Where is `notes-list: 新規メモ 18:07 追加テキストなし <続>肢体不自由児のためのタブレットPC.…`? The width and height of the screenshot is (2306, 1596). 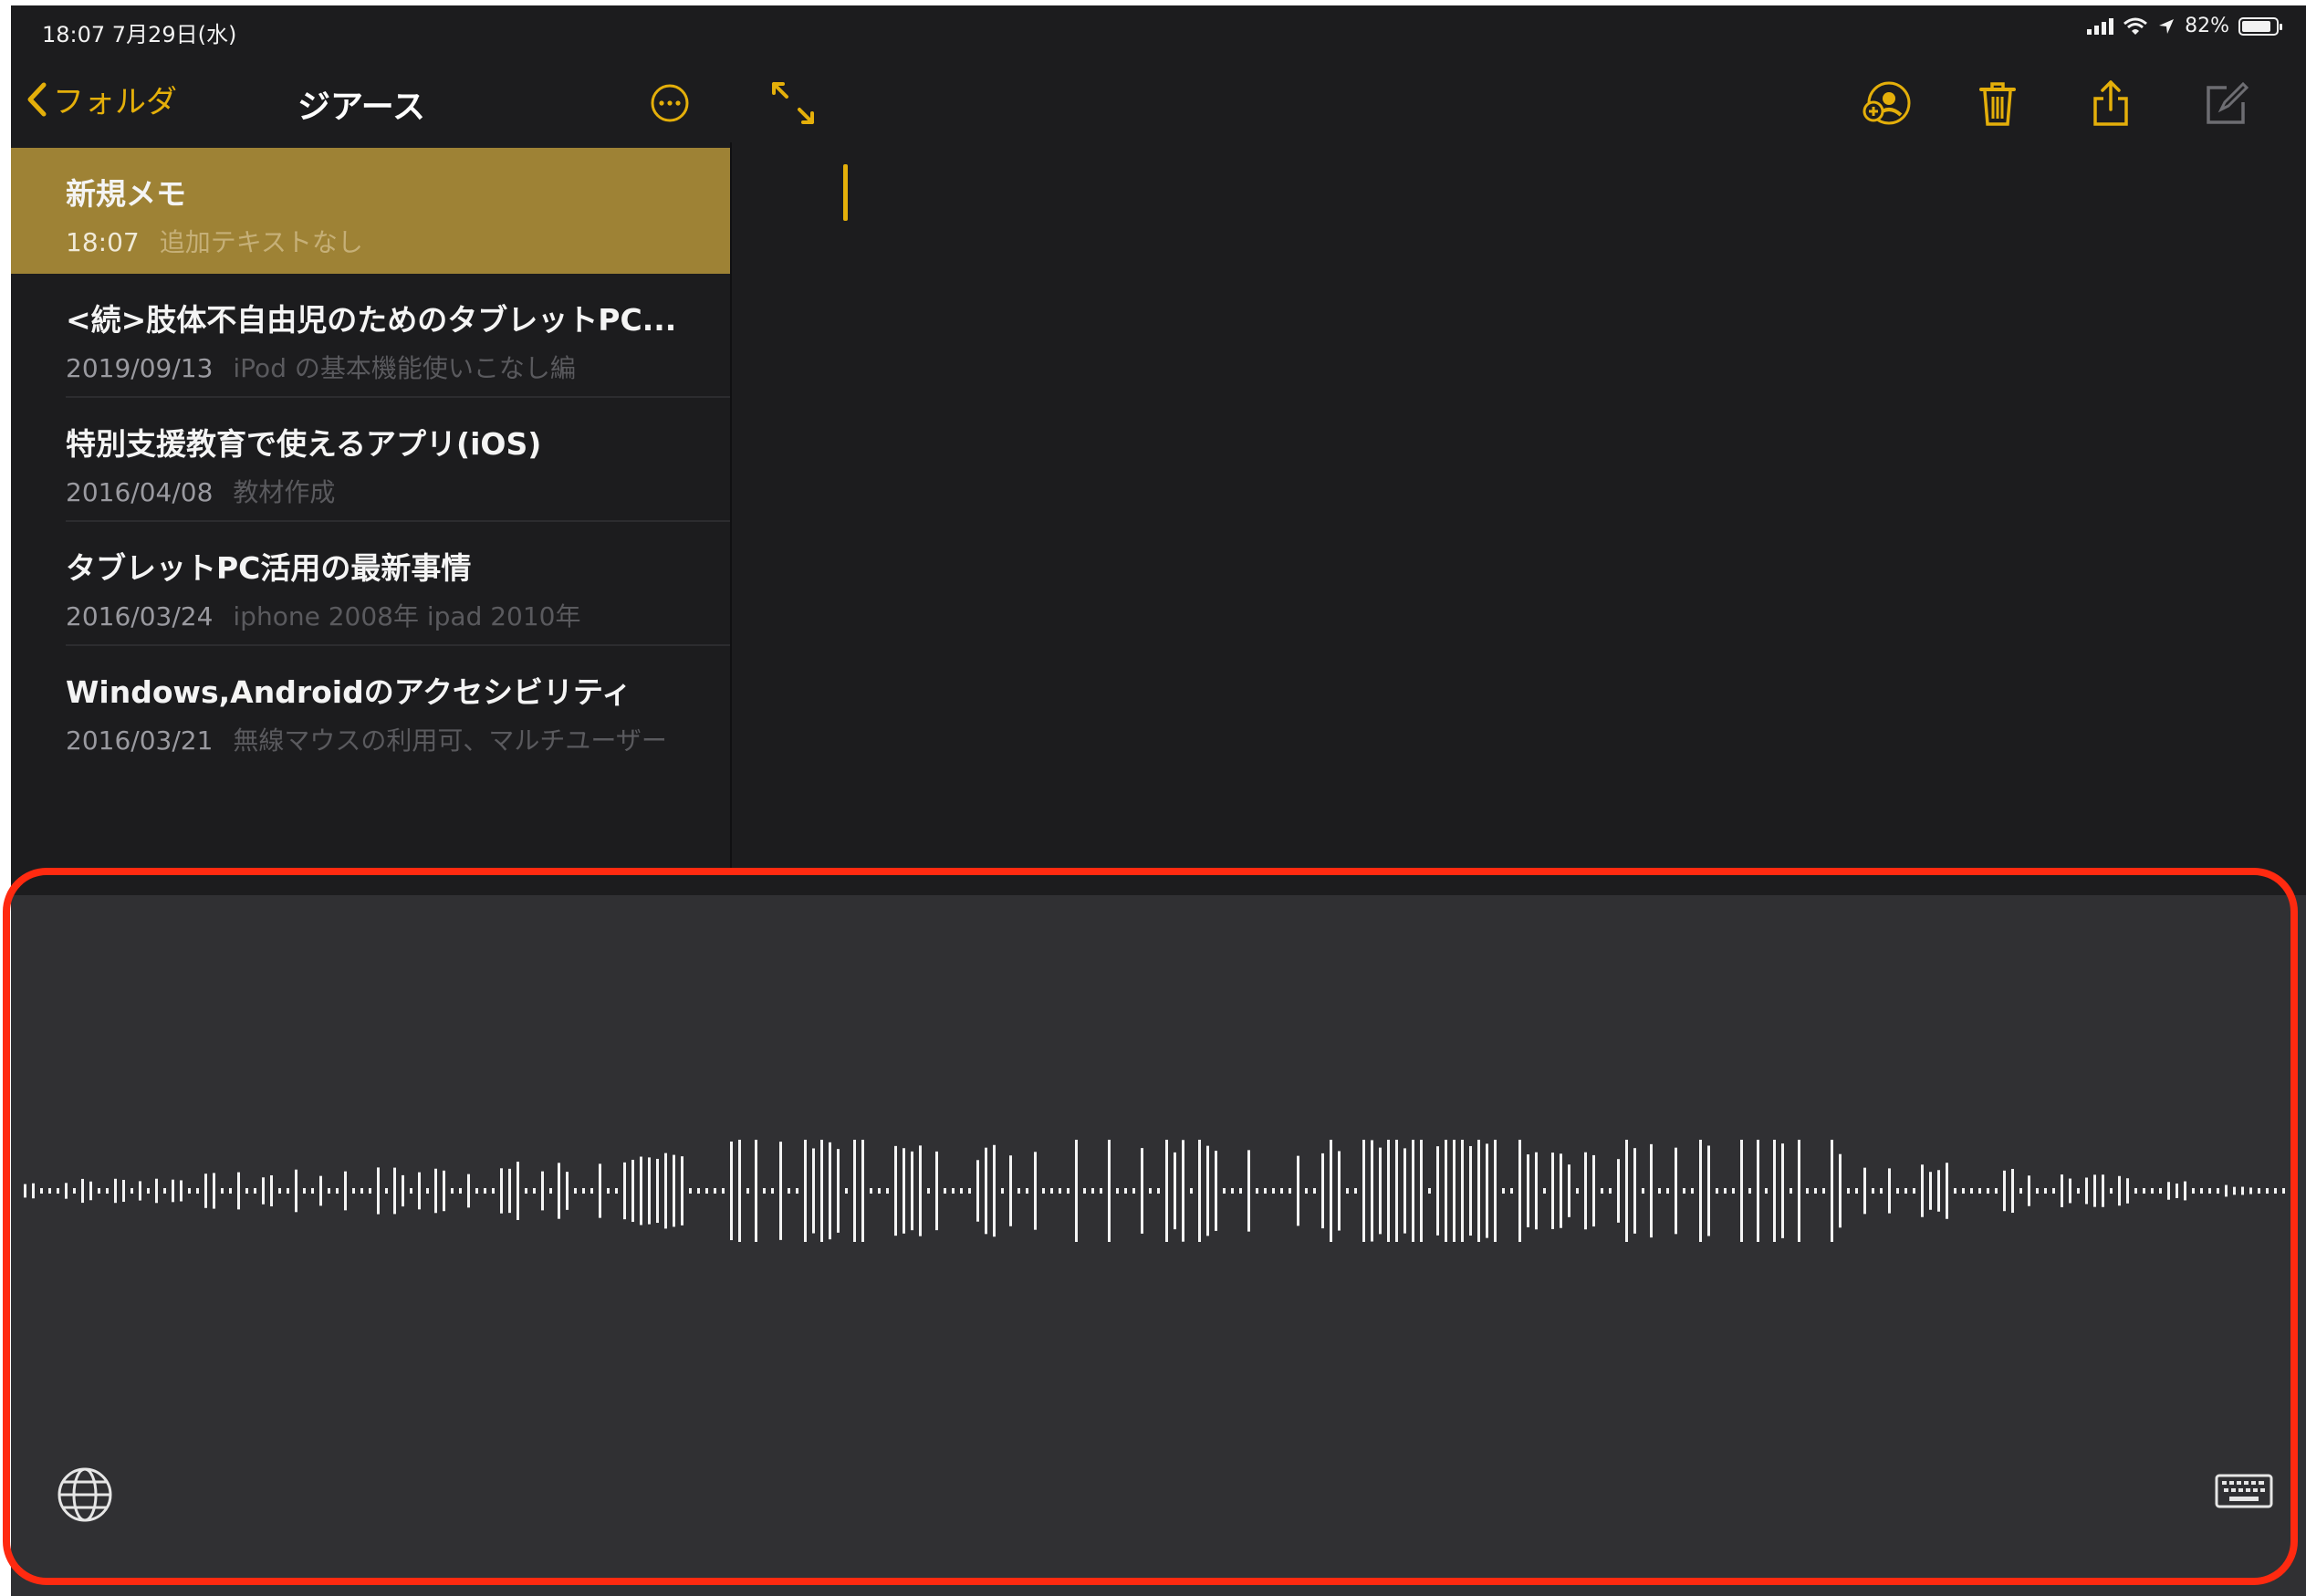
notes-list: 新規メモ 18:07 追加テキストなし <続>肢体不自由児のためのタブレットPC.… is located at coordinates (370, 459).